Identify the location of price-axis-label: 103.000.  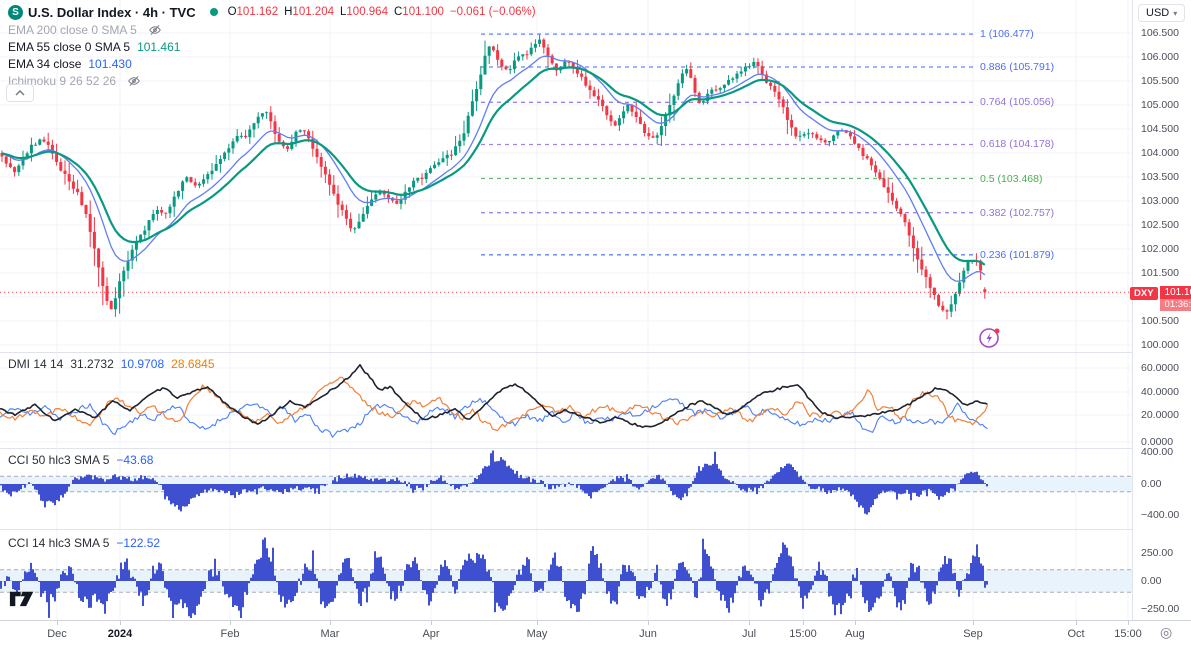
(1160, 201).